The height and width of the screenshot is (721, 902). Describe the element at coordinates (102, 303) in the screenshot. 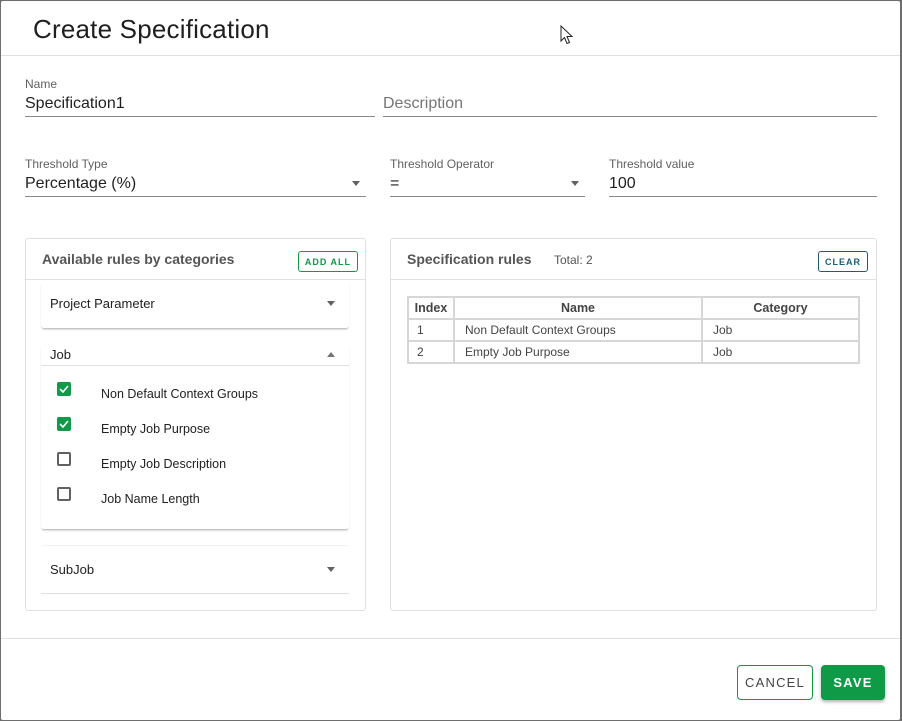

I see `category-label: Project Parameter` at that location.